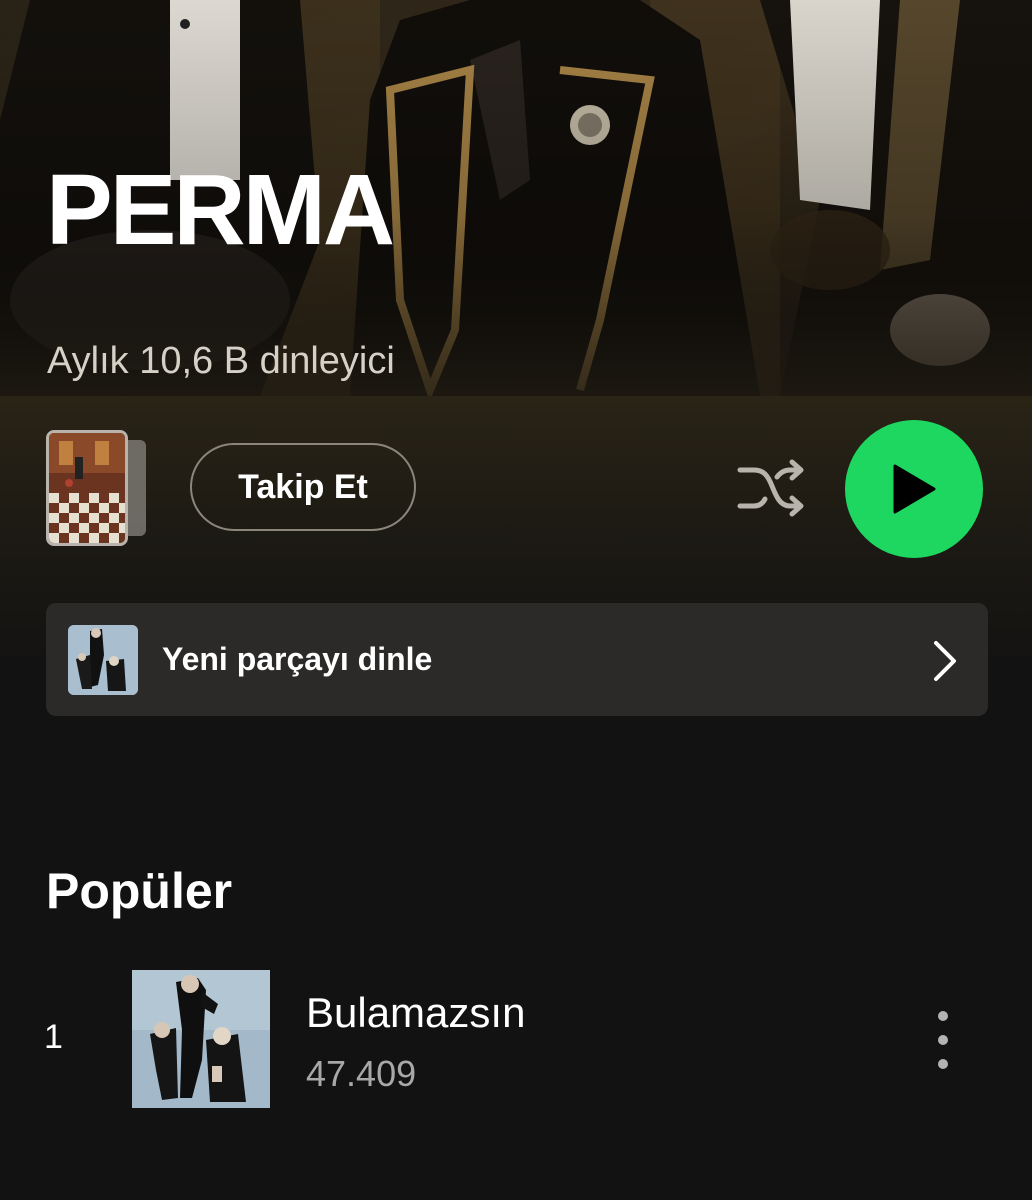 Image resolution: width=1032 pixels, height=1200 pixels. I want to click on new-track-label: Yeni parçayı dinle, so click(297, 659).